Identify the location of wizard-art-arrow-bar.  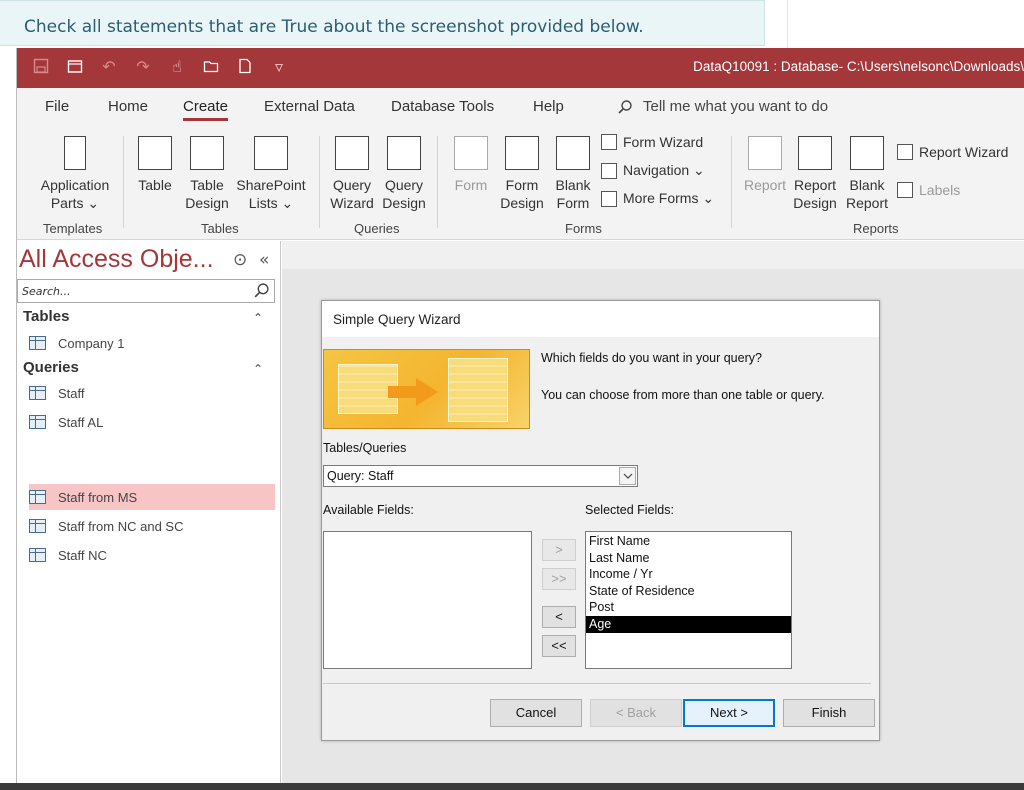
(403, 392).